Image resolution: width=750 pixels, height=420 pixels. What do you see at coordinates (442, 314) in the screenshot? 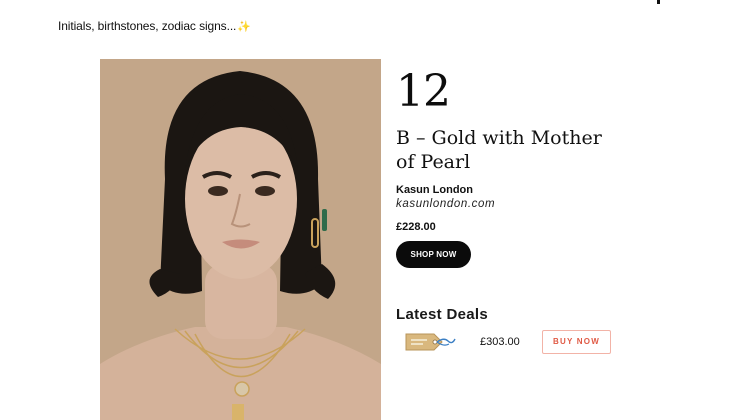
I see `latest-deals-heading: Latest Deals` at bounding box center [442, 314].